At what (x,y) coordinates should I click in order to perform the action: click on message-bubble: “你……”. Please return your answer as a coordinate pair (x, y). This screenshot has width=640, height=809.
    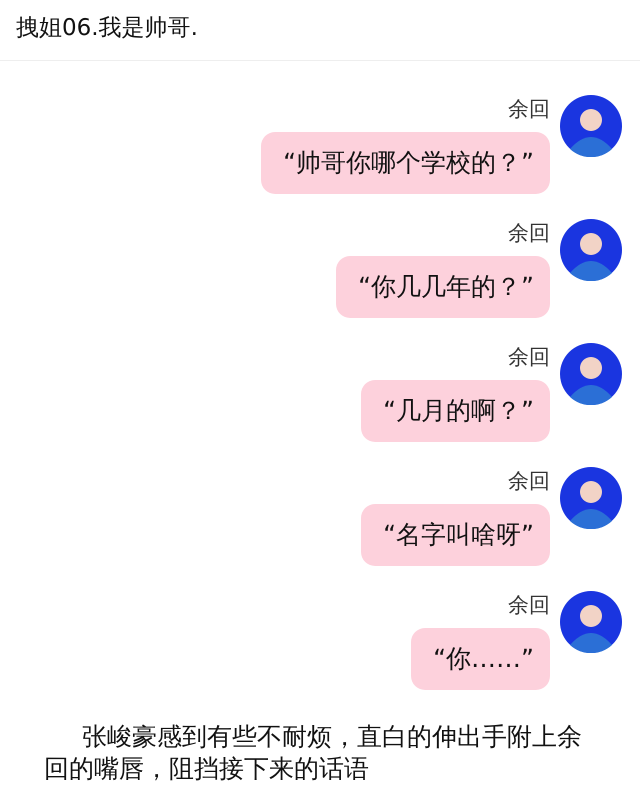
    Looking at the image, I should click on (480, 659).